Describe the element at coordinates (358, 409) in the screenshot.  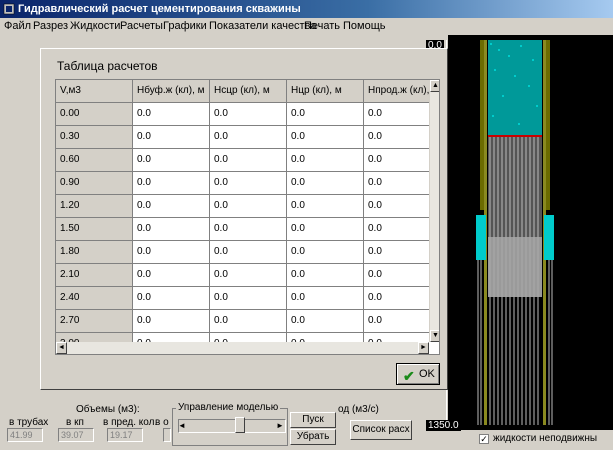
I see `flow-label: од (м3/с)` at that location.